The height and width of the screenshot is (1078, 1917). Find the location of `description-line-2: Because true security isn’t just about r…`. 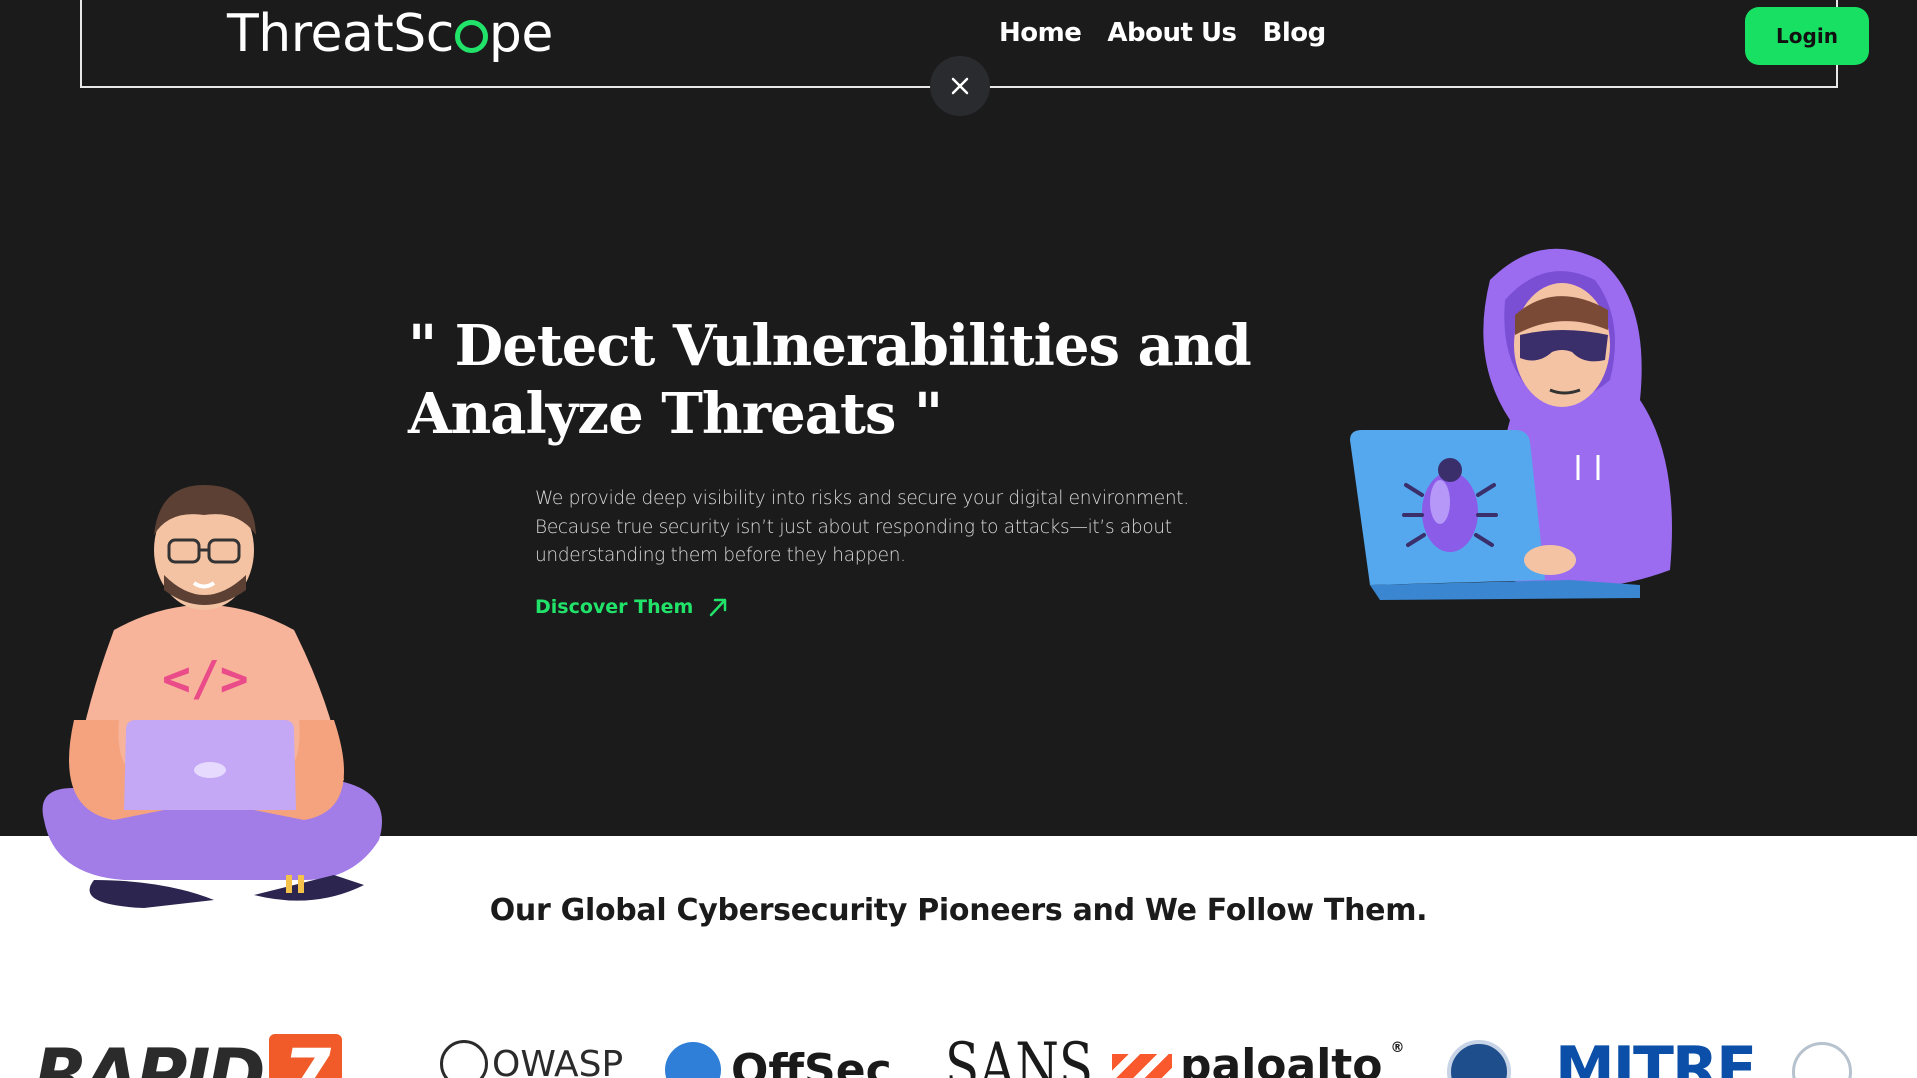

description-line-2: Because true security isn’t just about r… is located at coordinates (853, 527).